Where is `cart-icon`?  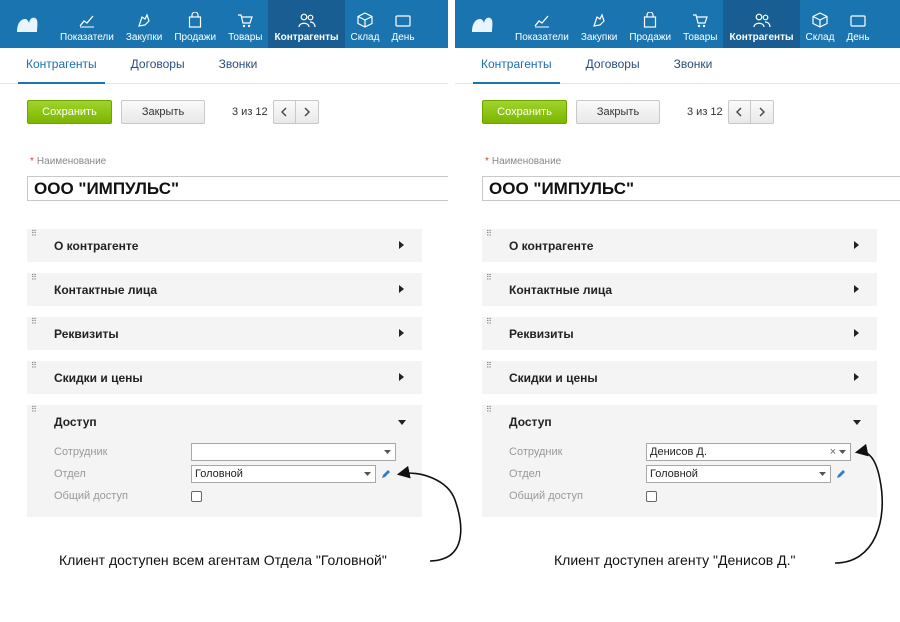 cart-icon is located at coordinates (701, 21).